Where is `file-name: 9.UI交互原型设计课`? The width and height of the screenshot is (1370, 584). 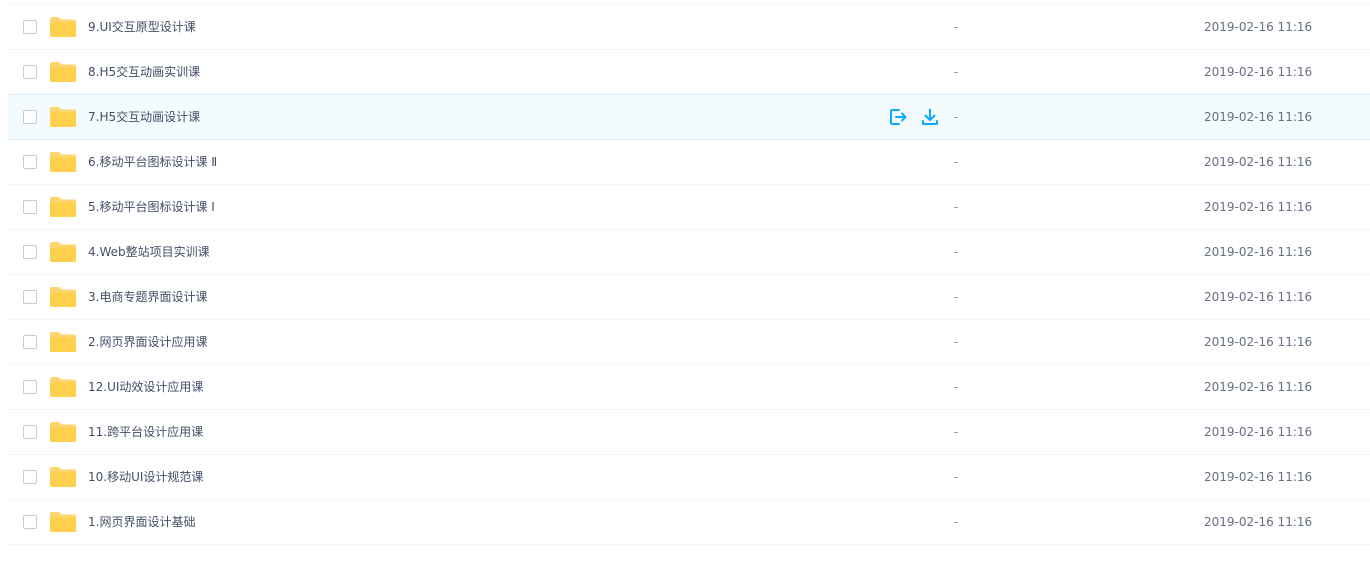
file-name: 9.UI交互原型设计课 is located at coordinates (142, 27).